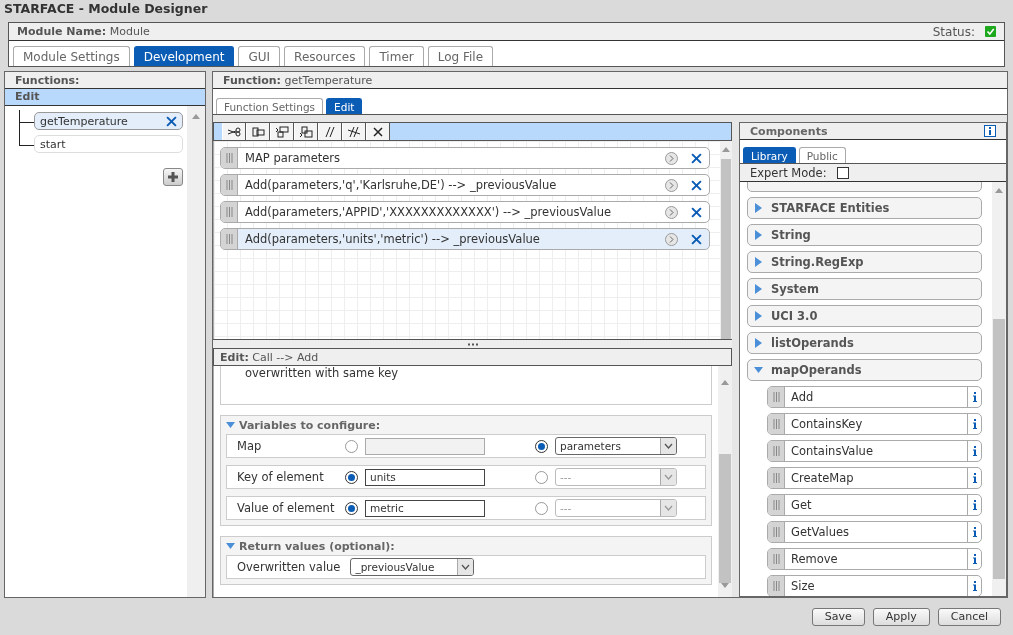 This screenshot has height=635, width=1013. Describe the element at coordinates (396, 56) in the screenshot. I see `tab: Timer` at that location.